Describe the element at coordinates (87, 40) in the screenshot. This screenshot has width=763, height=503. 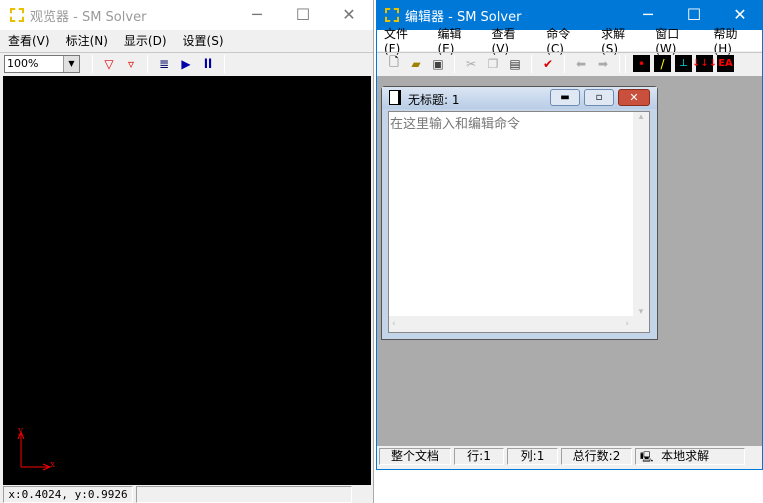
I see `menu-annotate: 标注(N)` at that location.